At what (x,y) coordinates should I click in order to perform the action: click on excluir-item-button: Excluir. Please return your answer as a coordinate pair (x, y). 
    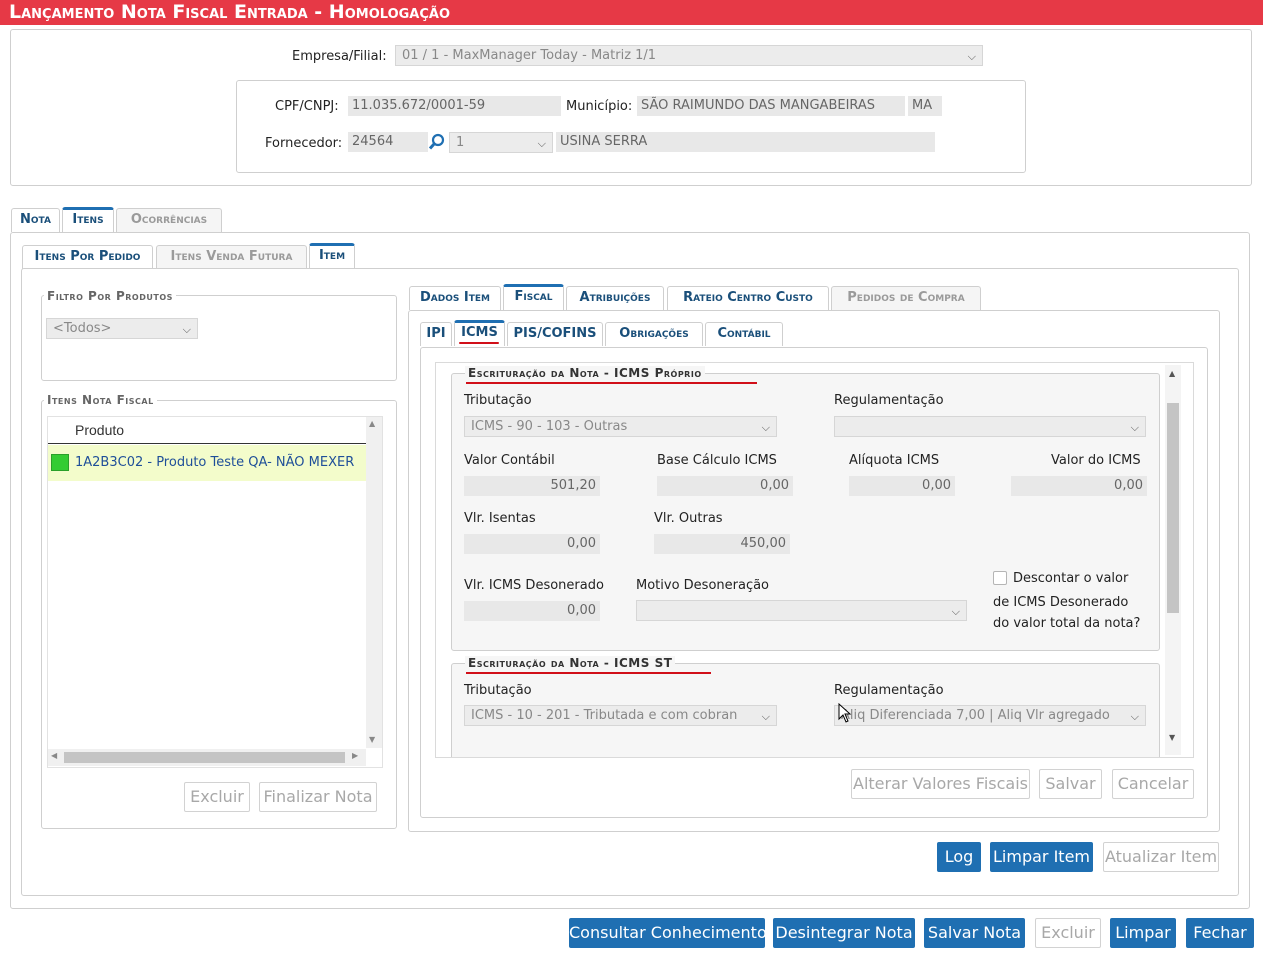
    Looking at the image, I should click on (217, 797).